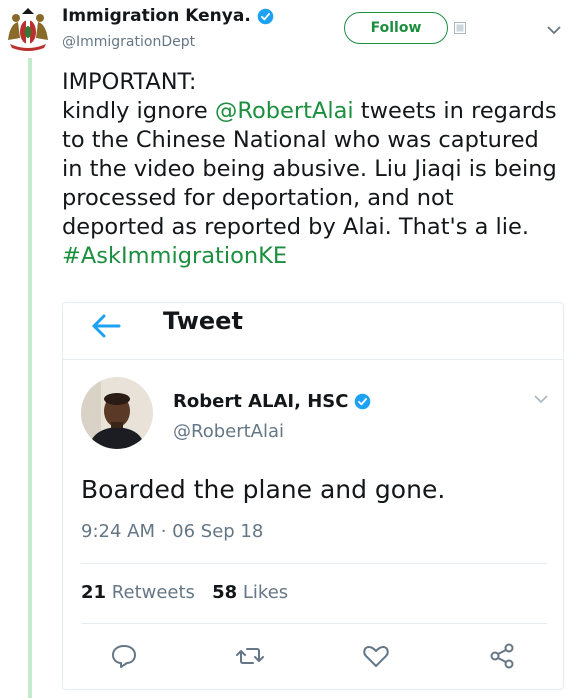 Image resolution: width=568 pixels, height=698 pixels. I want to click on embedded-header: Tweet, so click(313, 331).